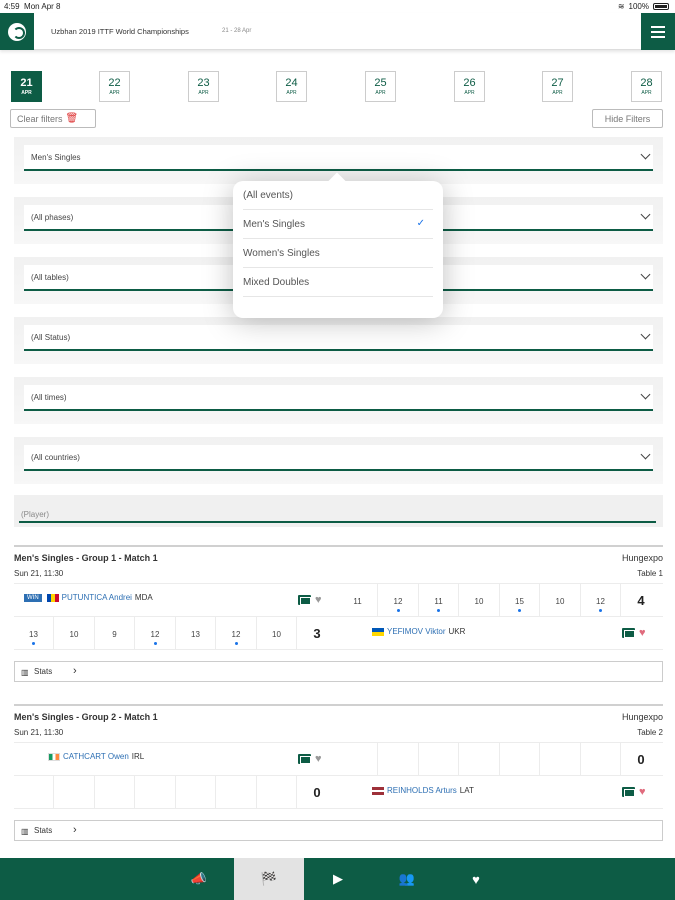 The image size is (675, 900). Describe the element at coordinates (476, 879) in the screenshot. I see `heart-icon: ♥` at that location.